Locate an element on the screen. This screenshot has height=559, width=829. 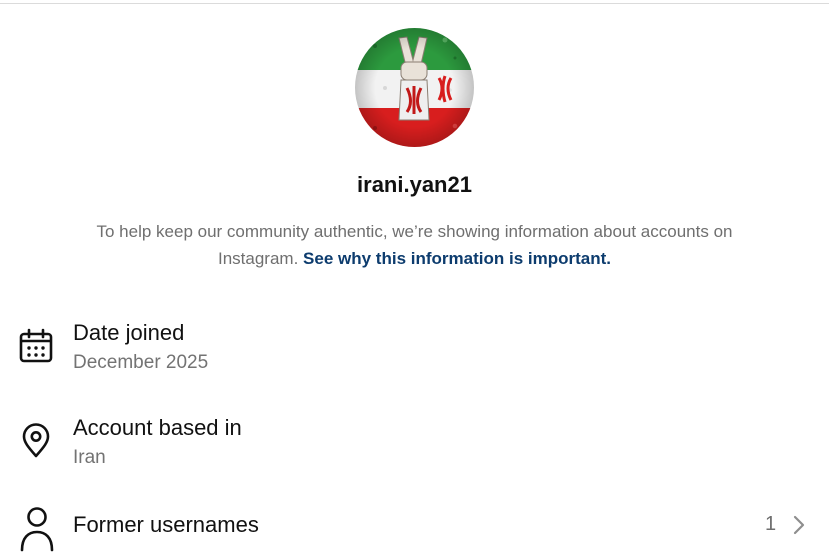
chevron-right-icon is located at coordinates (799, 527).